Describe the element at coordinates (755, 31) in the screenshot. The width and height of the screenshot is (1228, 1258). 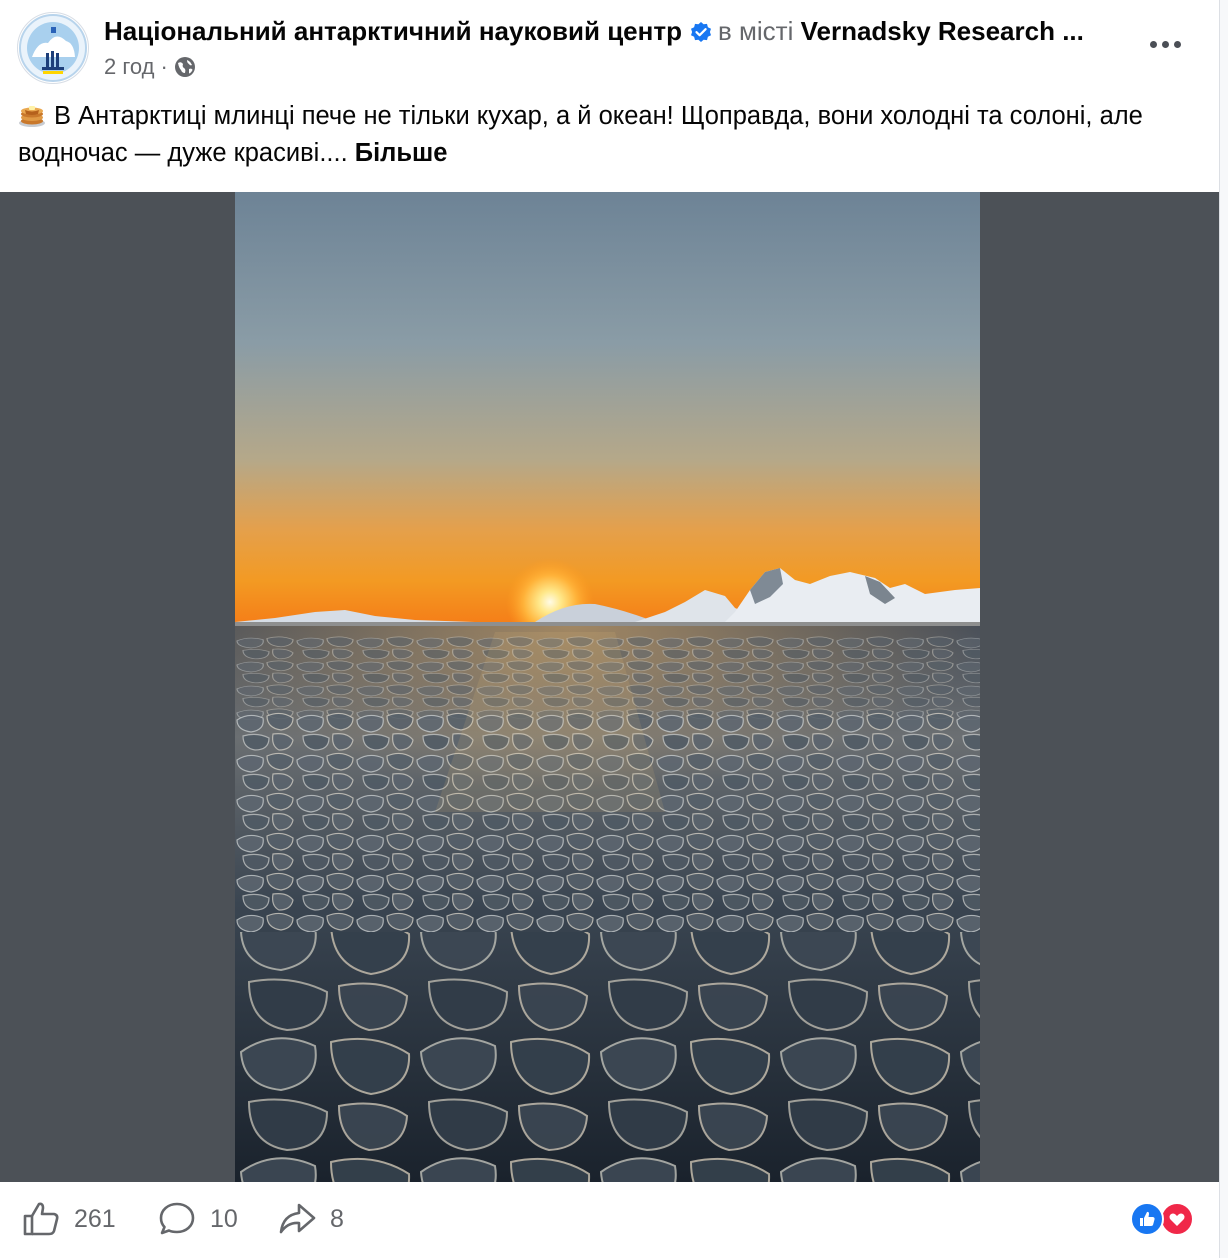
I see `location-prefix: в місті` at that location.